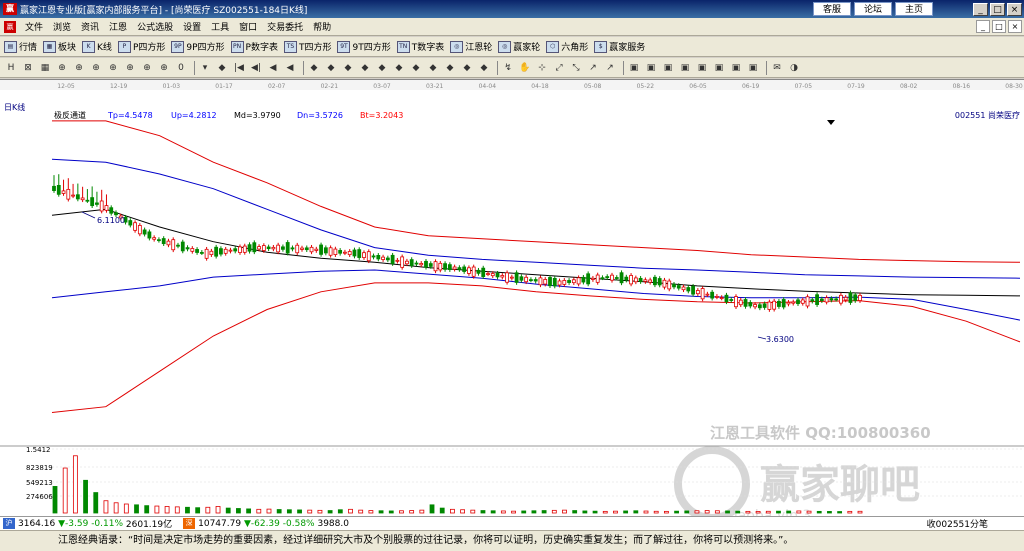 The height and width of the screenshot is (551, 1024). What do you see at coordinates (20, 46) in the screenshot?
I see `toolbar-button-0: ▤ 行情` at bounding box center [20, 46].